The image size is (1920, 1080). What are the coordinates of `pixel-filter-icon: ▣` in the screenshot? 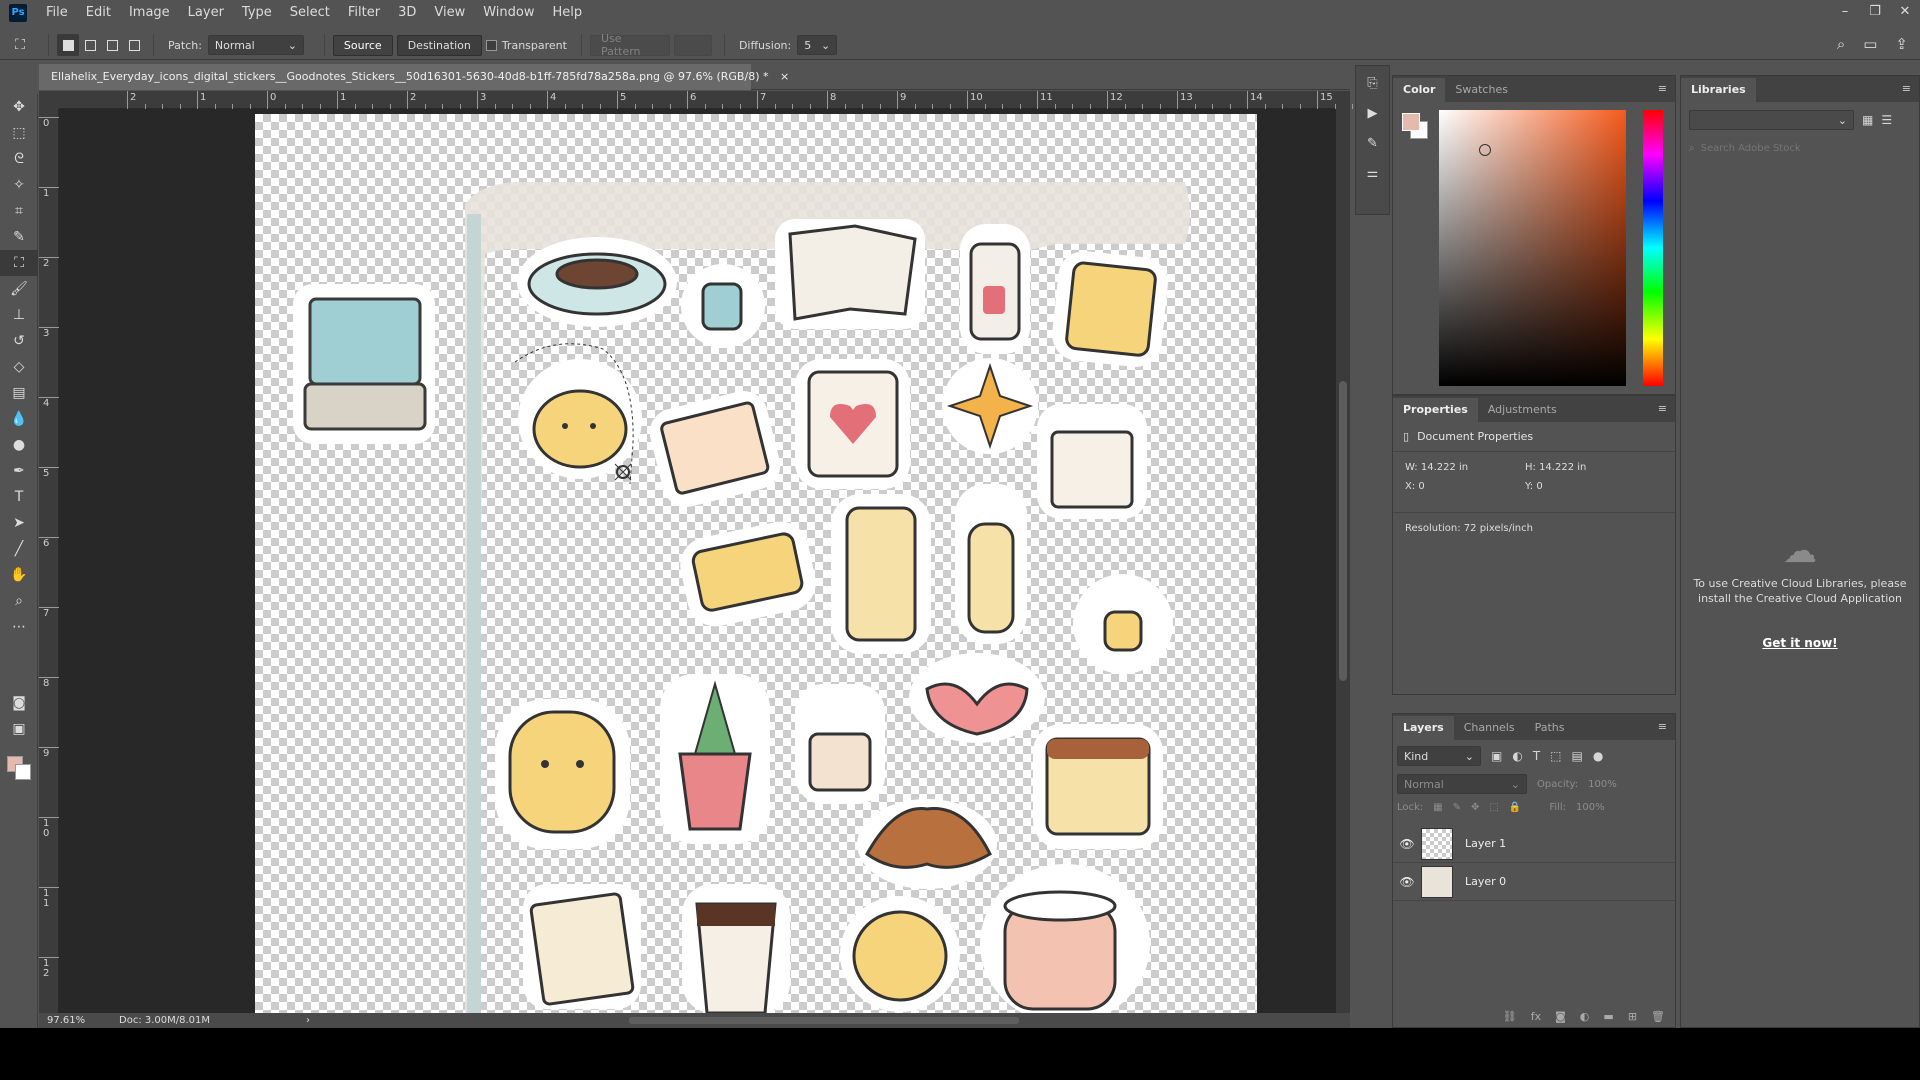 It's located at (1496, 756).